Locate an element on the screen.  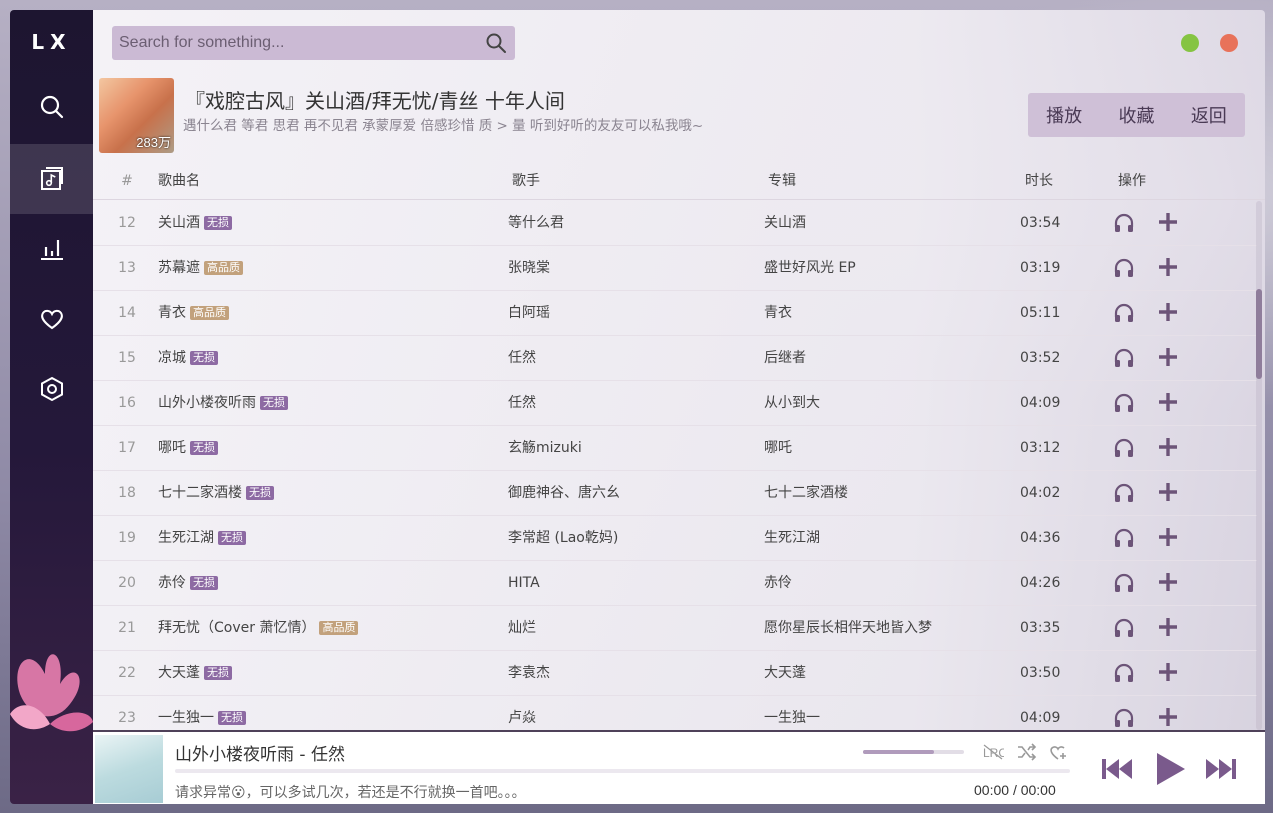
song-duration: 03:12 is located at coordinates (1040, 448).